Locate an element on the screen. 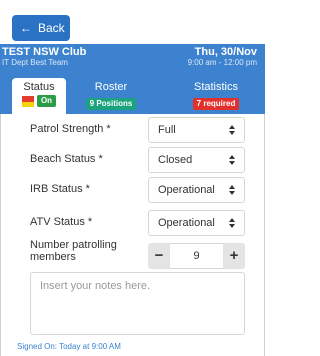 Image resolution: width=320 pixels, height=356 pixels. tab-roster: Roster 9 Positions is located at coordinates (111, 96).